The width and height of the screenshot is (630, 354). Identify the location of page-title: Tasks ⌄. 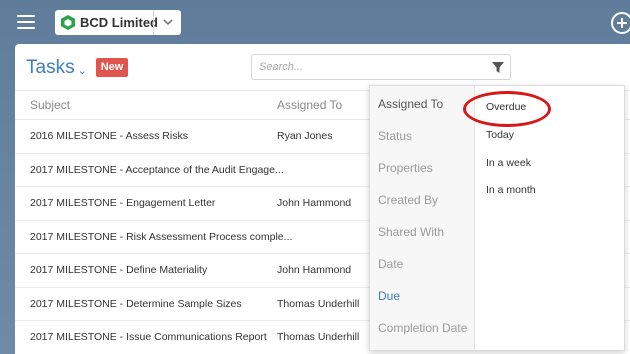
(56, 68).